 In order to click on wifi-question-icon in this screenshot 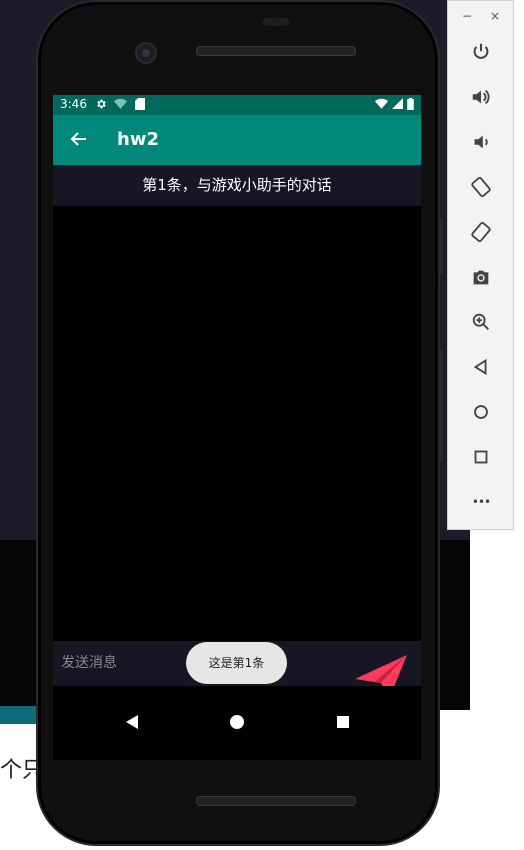, I will do `click(120, 106)`.